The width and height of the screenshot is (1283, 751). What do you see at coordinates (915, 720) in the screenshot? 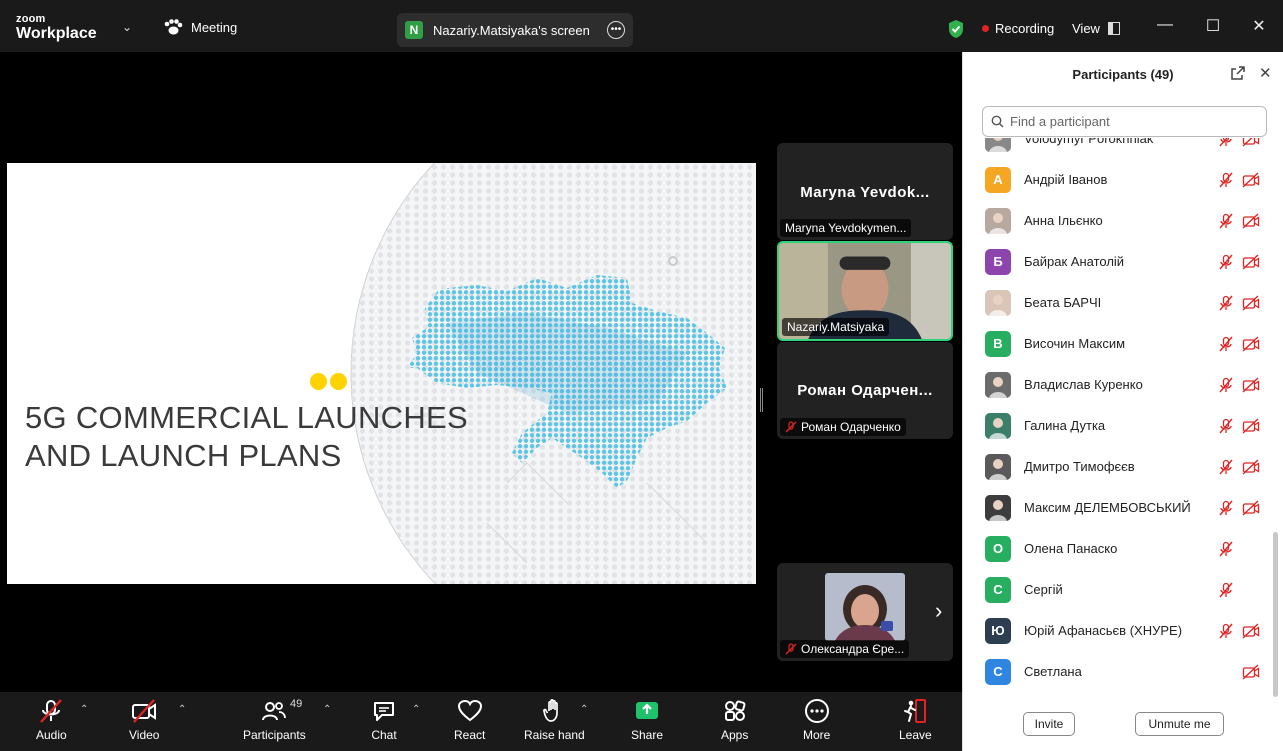
I see `leave-button: Leave` at bounding box center [915, 720].